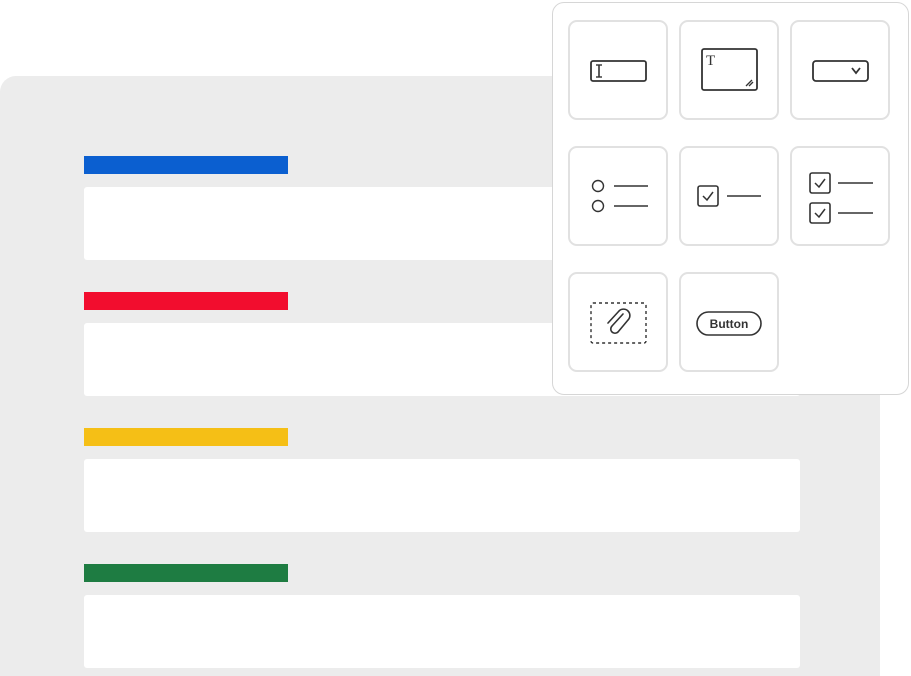 Image resolution: width=911 pixels, height=676 pixels. I want to click on textarea-icon: T, so click(729, 69).